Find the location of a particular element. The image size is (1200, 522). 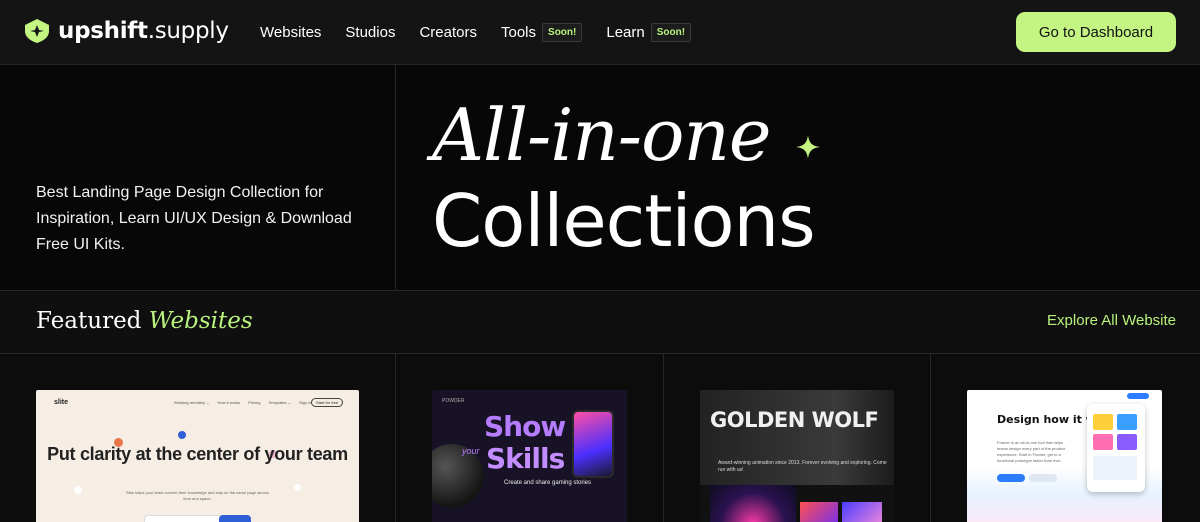

card-logo: POWDER is located at coordinates (453, 401).